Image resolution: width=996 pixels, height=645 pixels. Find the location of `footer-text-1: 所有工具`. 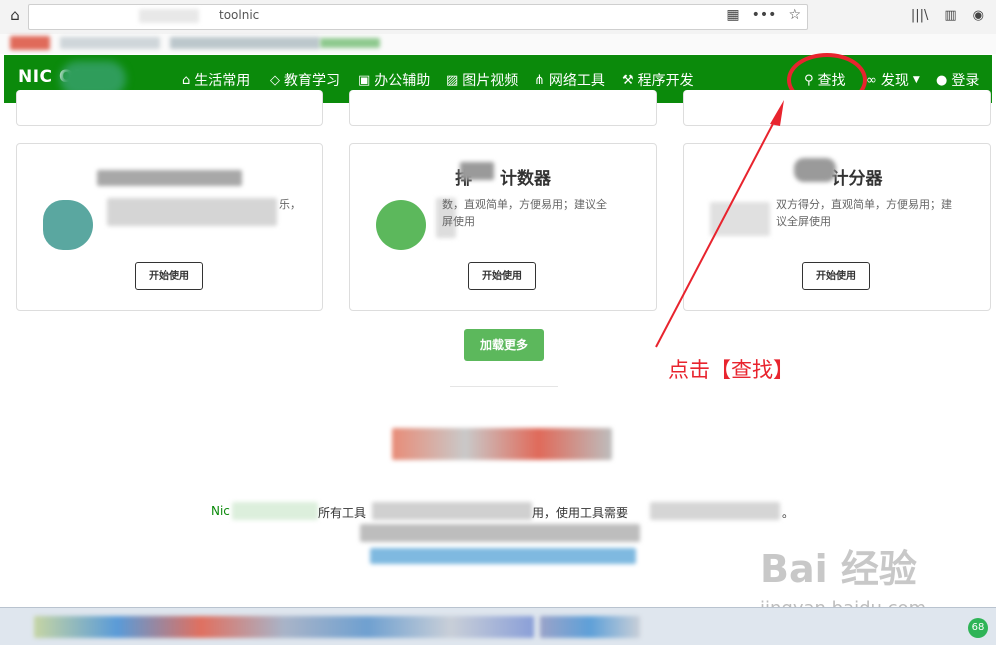

footer-text-1: 所有工具 is located at coordinates (342, 513).